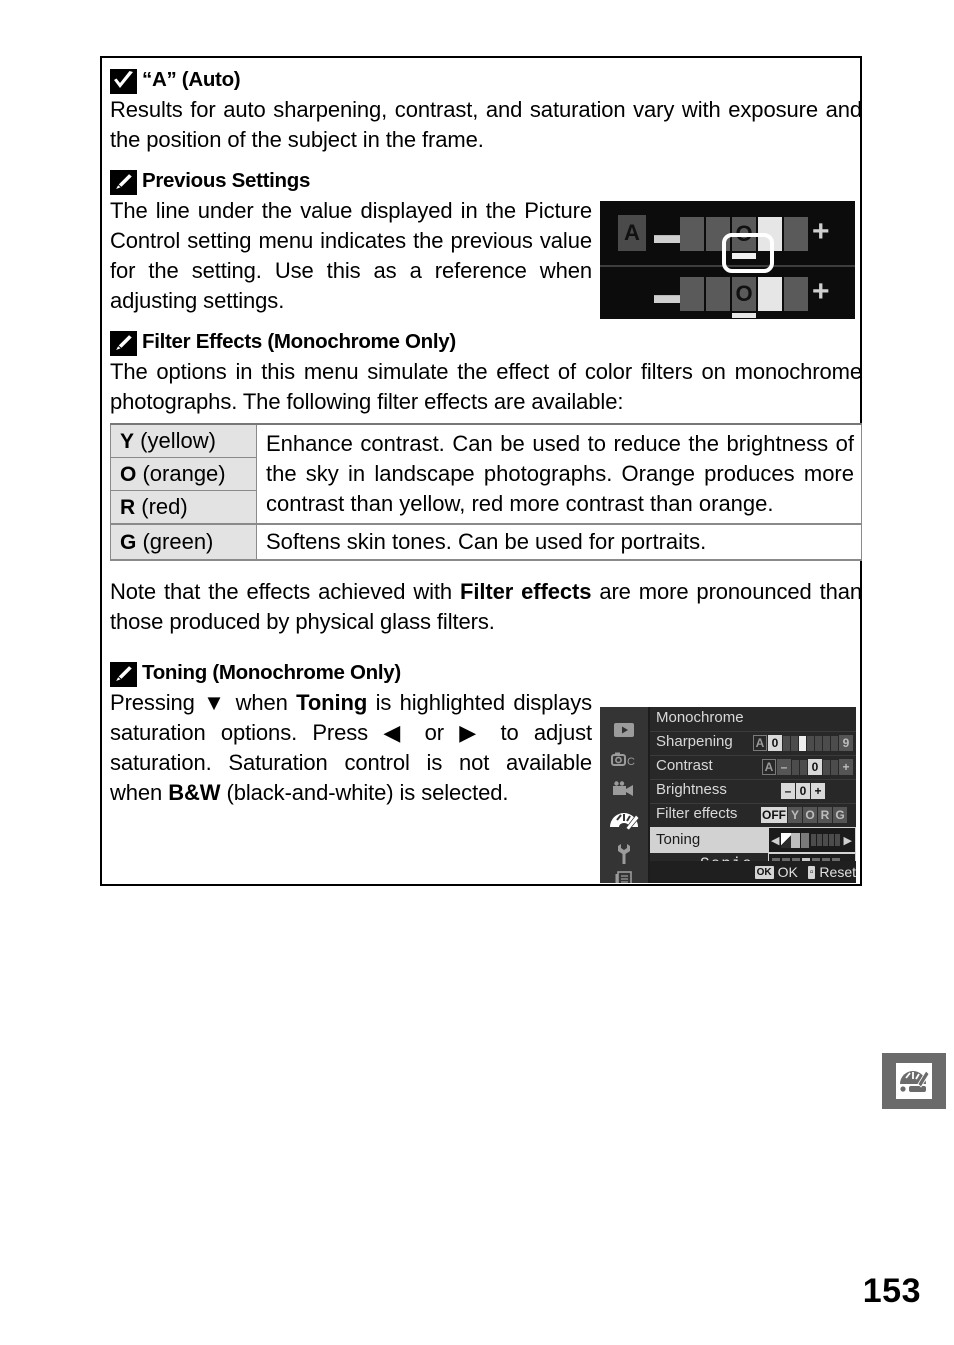  Describe the element at coordinates (285, 591) in the screenshot. I see `filter-note-part1: Note that the effects achieved with` at that location.